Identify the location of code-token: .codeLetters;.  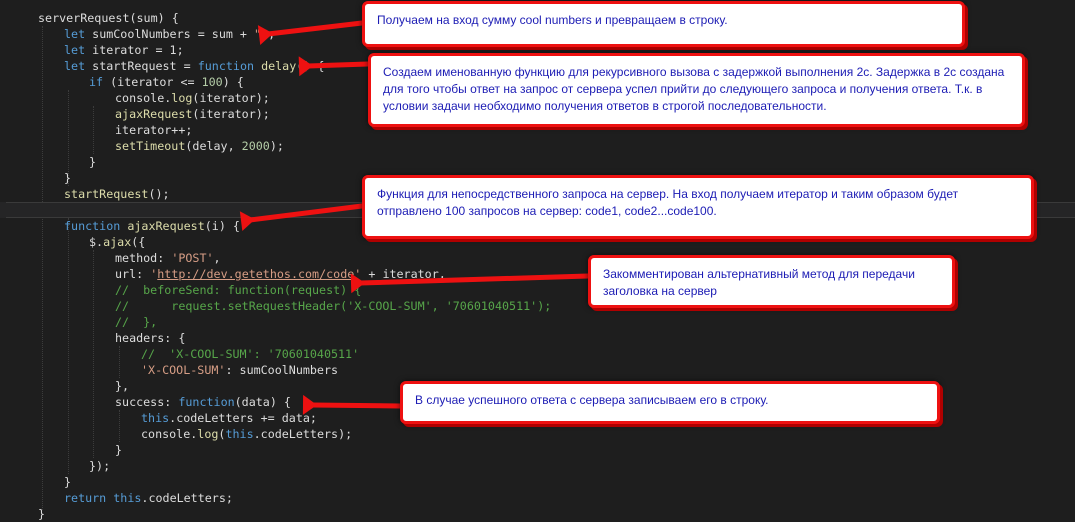
(187, 498).